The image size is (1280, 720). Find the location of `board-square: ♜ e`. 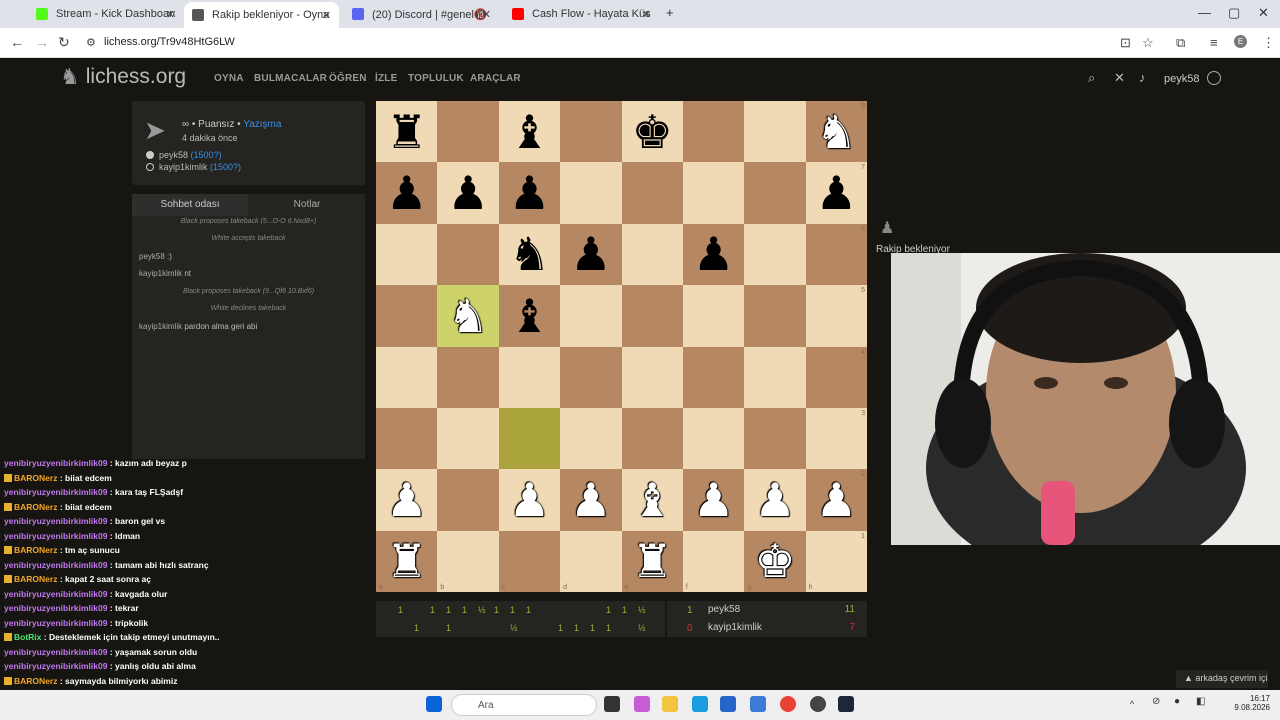

board-square: ♜ e is located at coordinates (652, 561).